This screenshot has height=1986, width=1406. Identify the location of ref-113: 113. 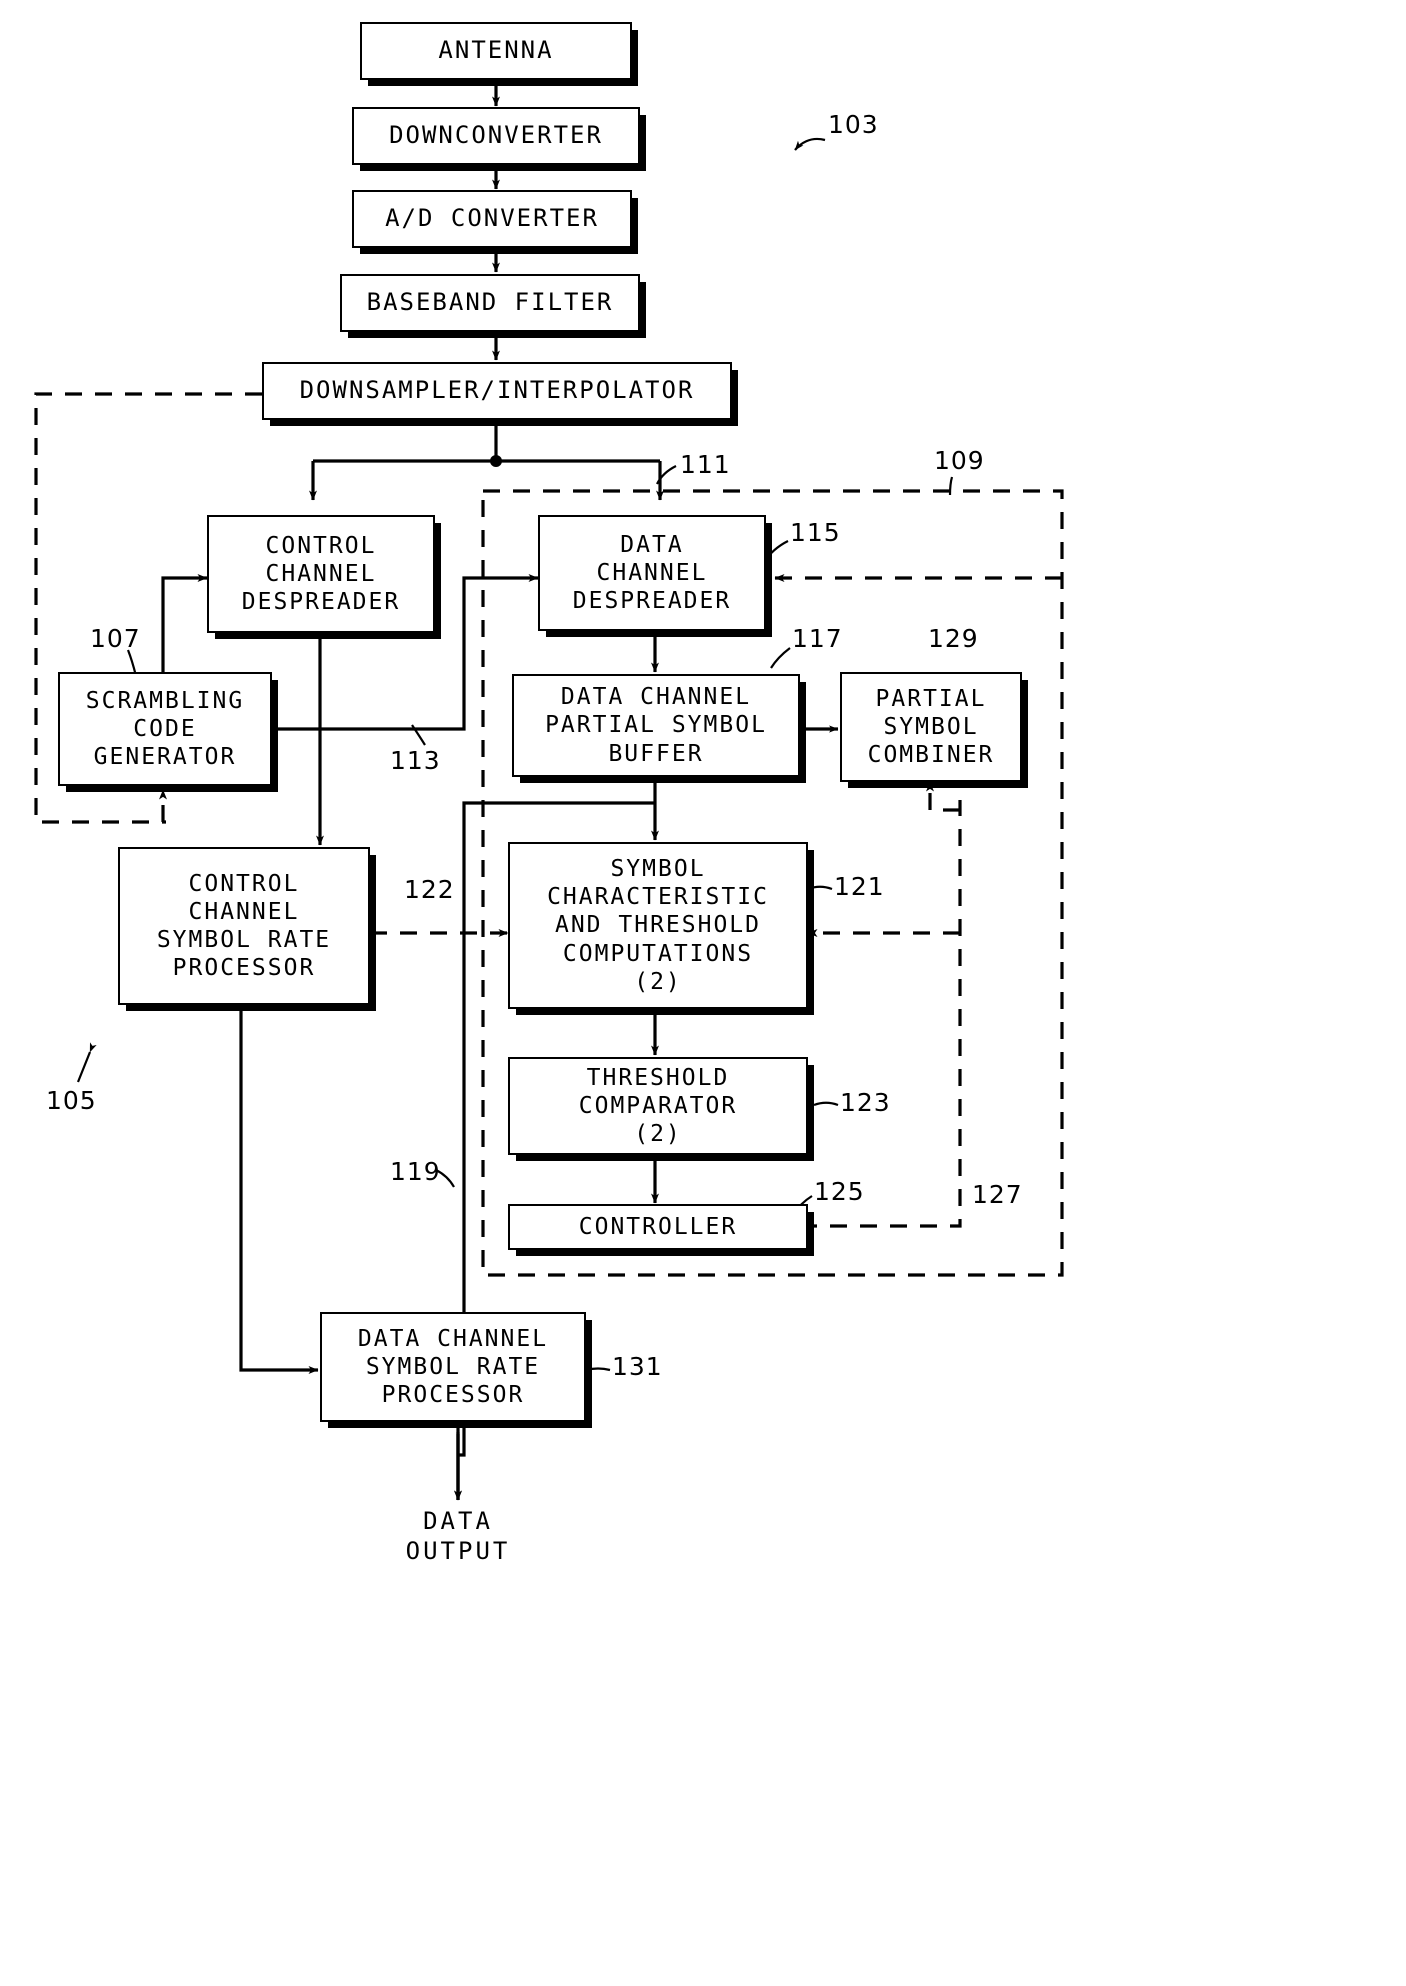
(415, 760).